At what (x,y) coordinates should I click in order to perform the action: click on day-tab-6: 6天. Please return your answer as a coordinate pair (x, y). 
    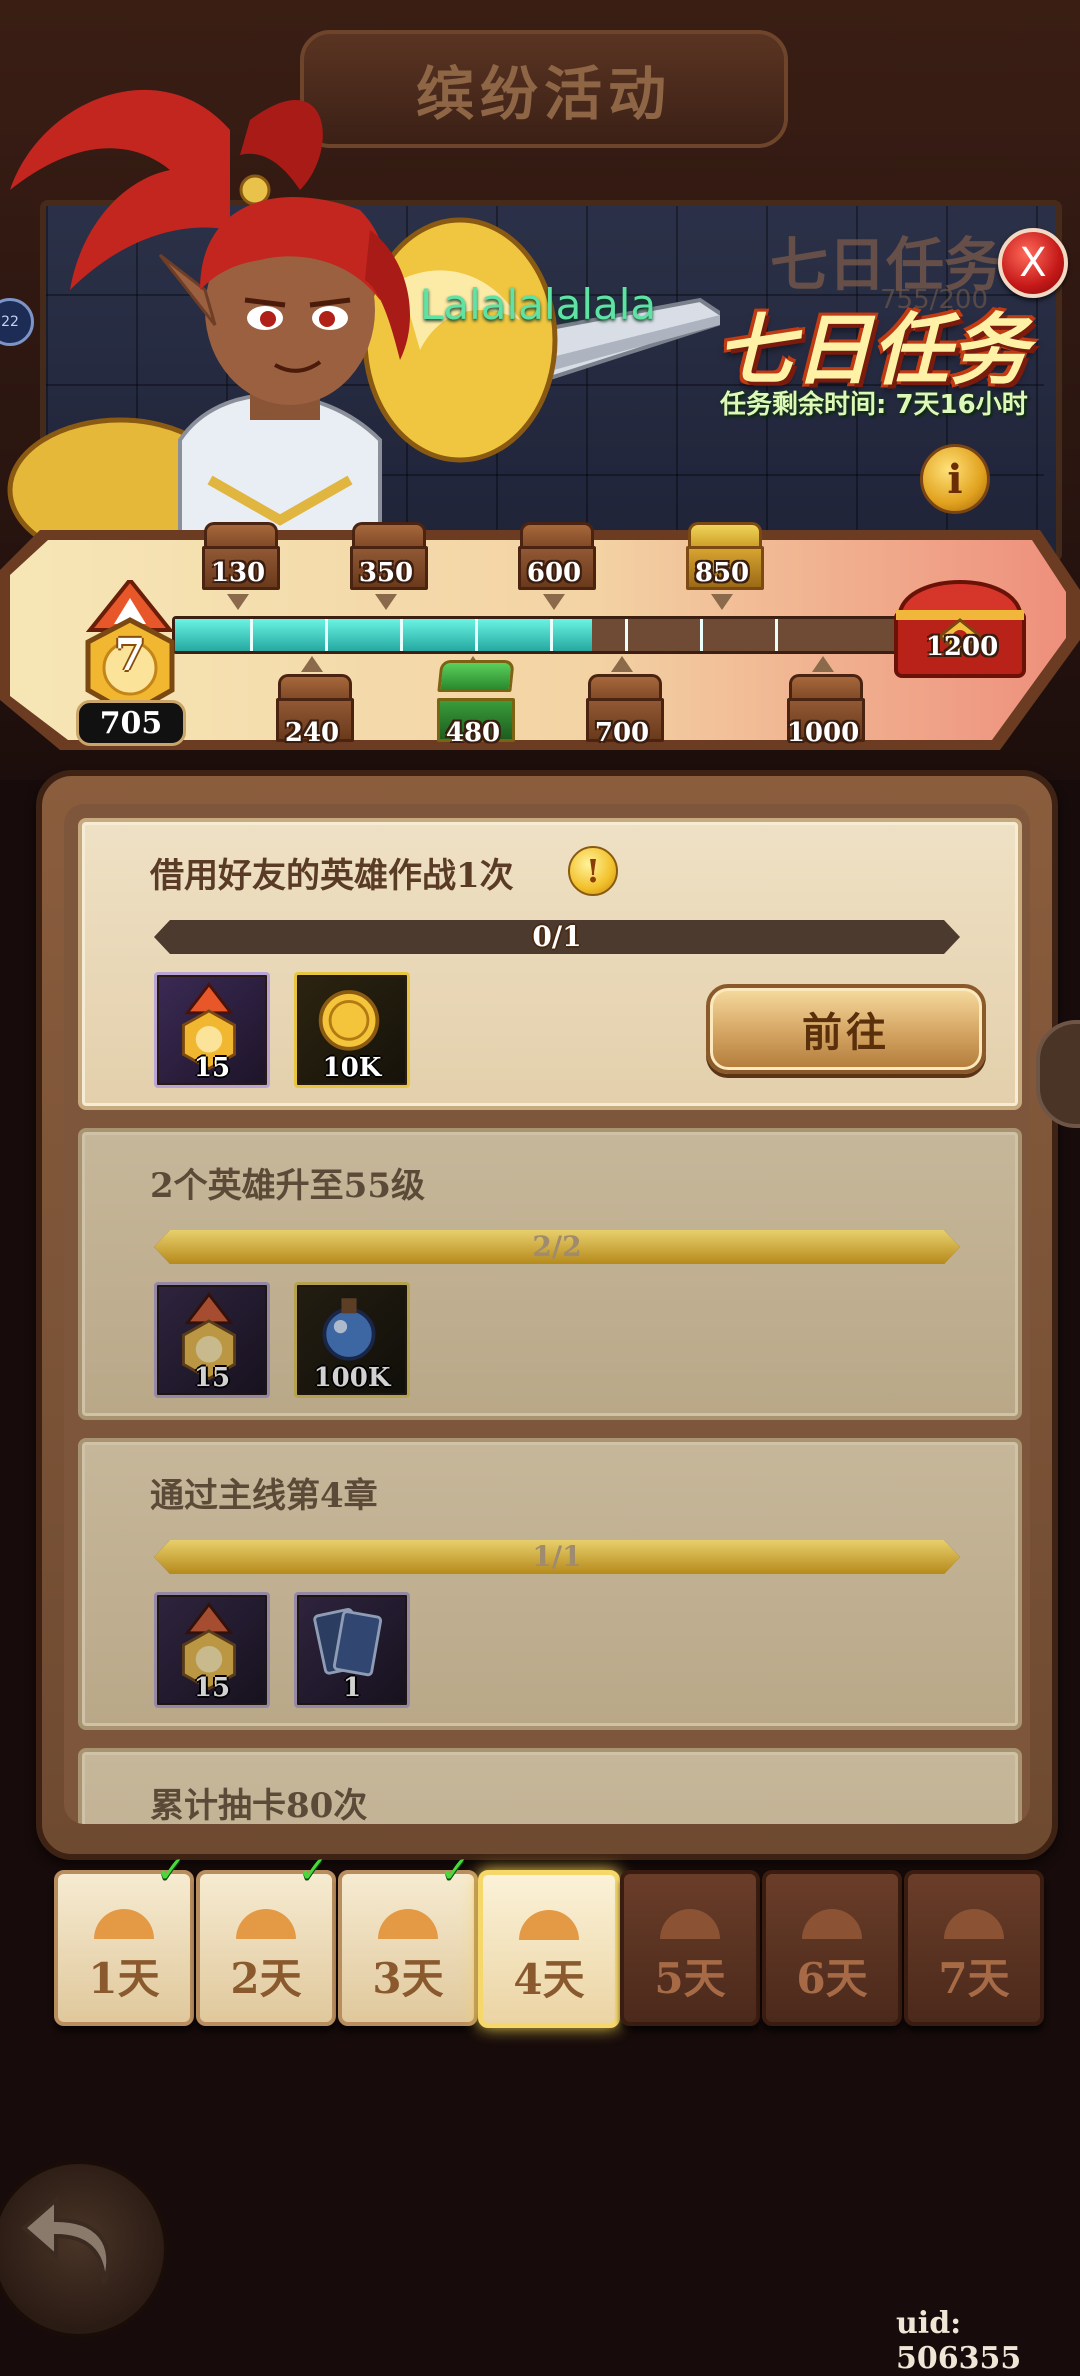
    Looking at the image, I should click on (832, 1948).